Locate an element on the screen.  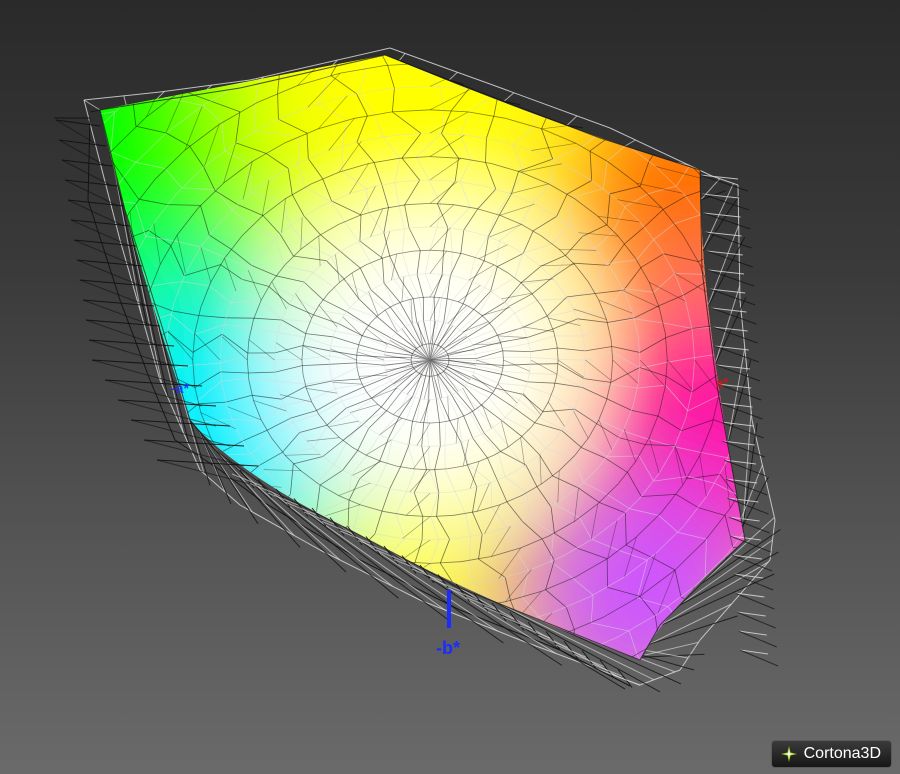
neg-b-axis-label: -b* is located at coordinates (448, 648).